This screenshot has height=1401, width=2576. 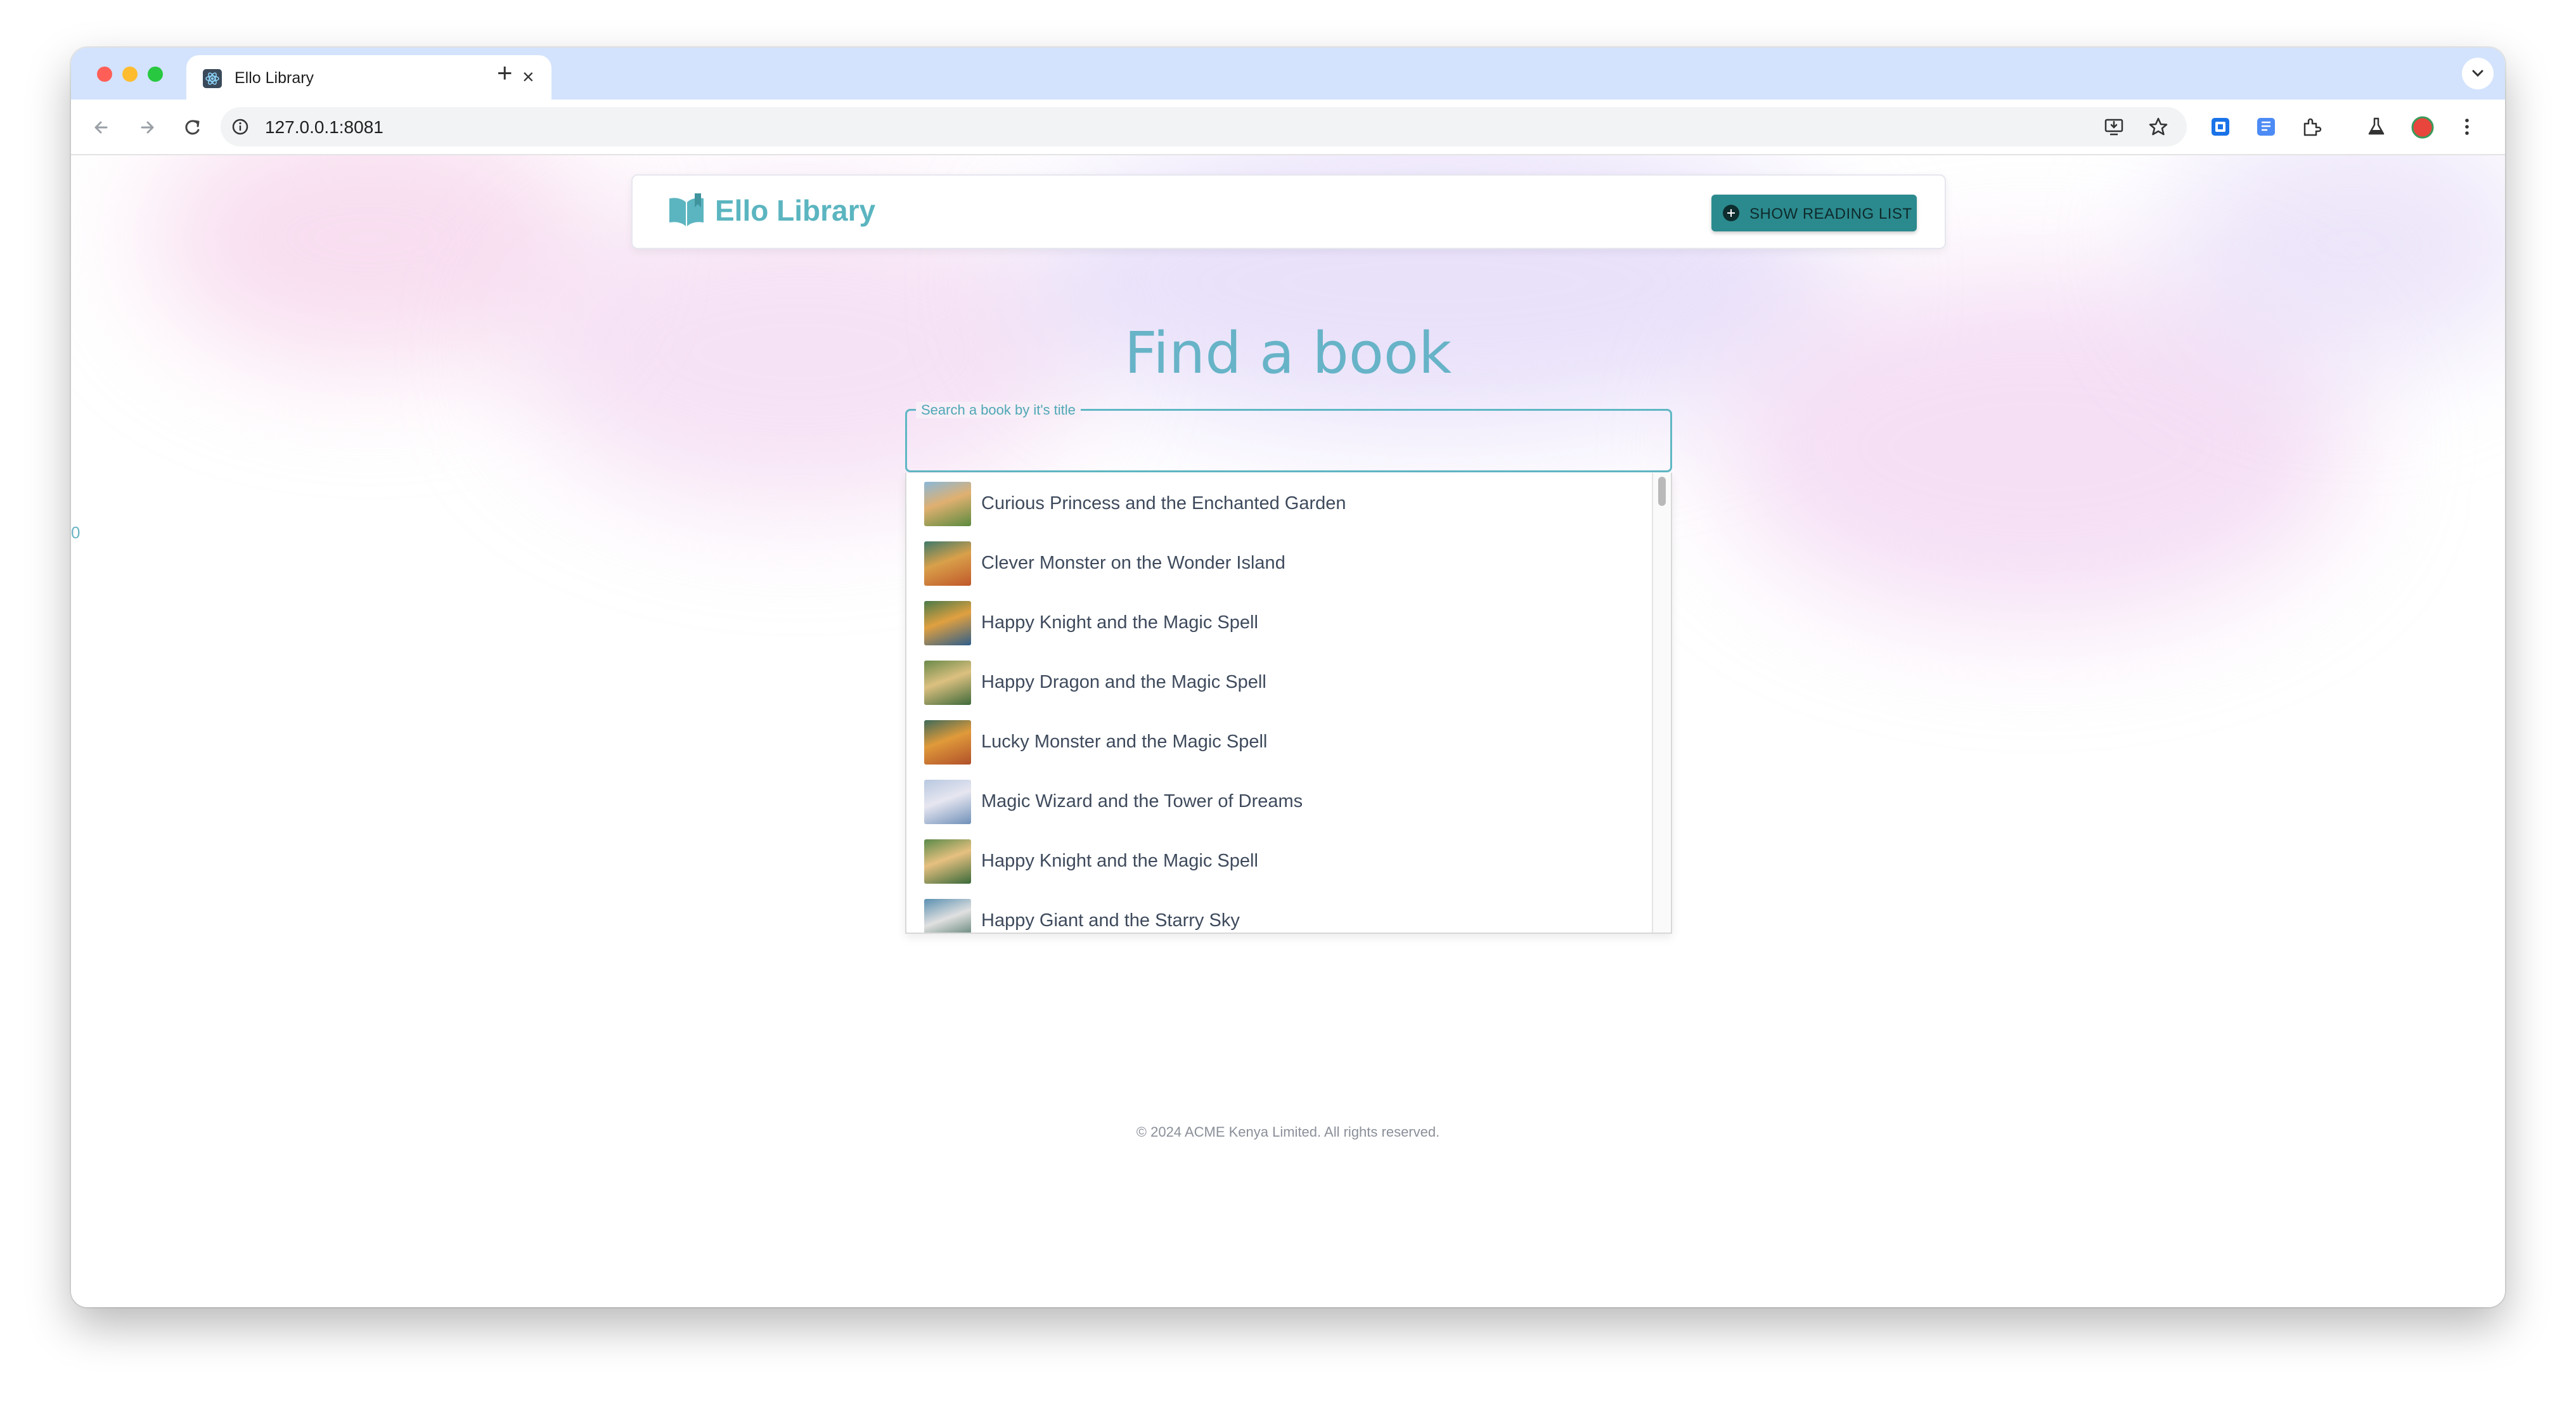 I want to click on book-list-item: Happy Giant and the Starry Sky, so click(x=1280, y=911).